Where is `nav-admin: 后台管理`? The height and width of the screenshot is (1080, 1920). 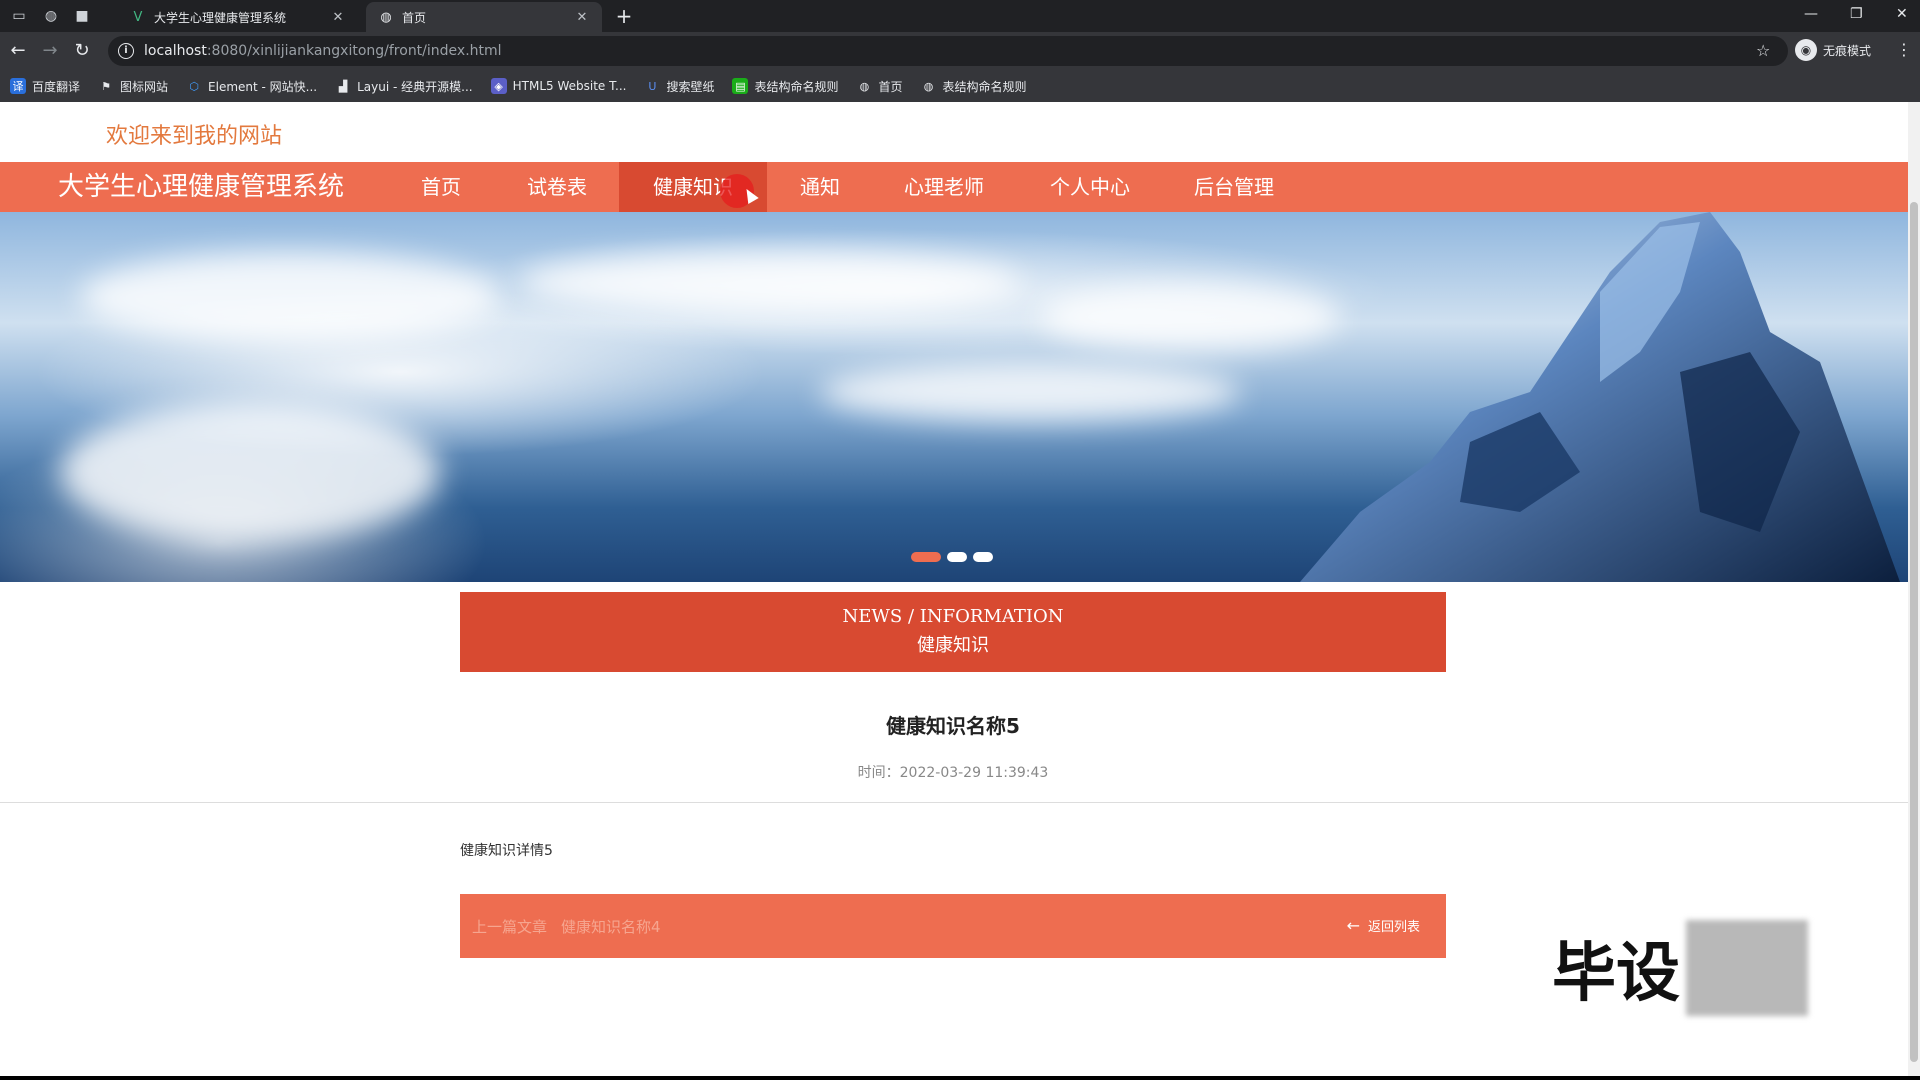
nav-admin: 后台管理 is located at coordinates (1234, 187).